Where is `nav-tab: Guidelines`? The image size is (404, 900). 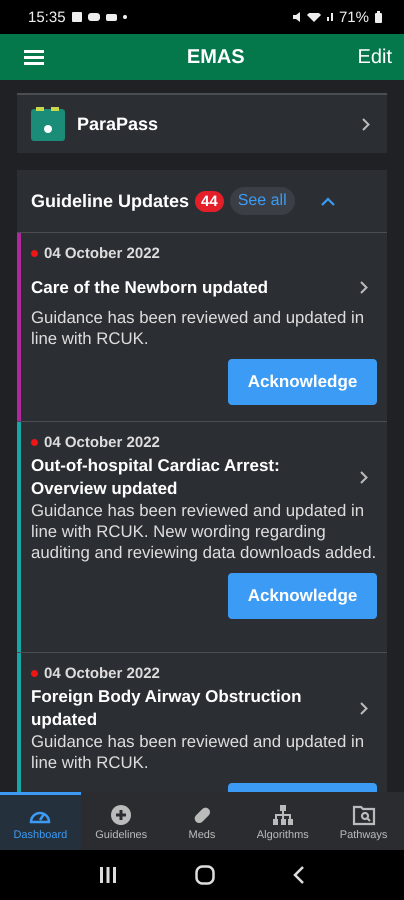 nav-tab: Guidelines is located at coordinates (121, 821).